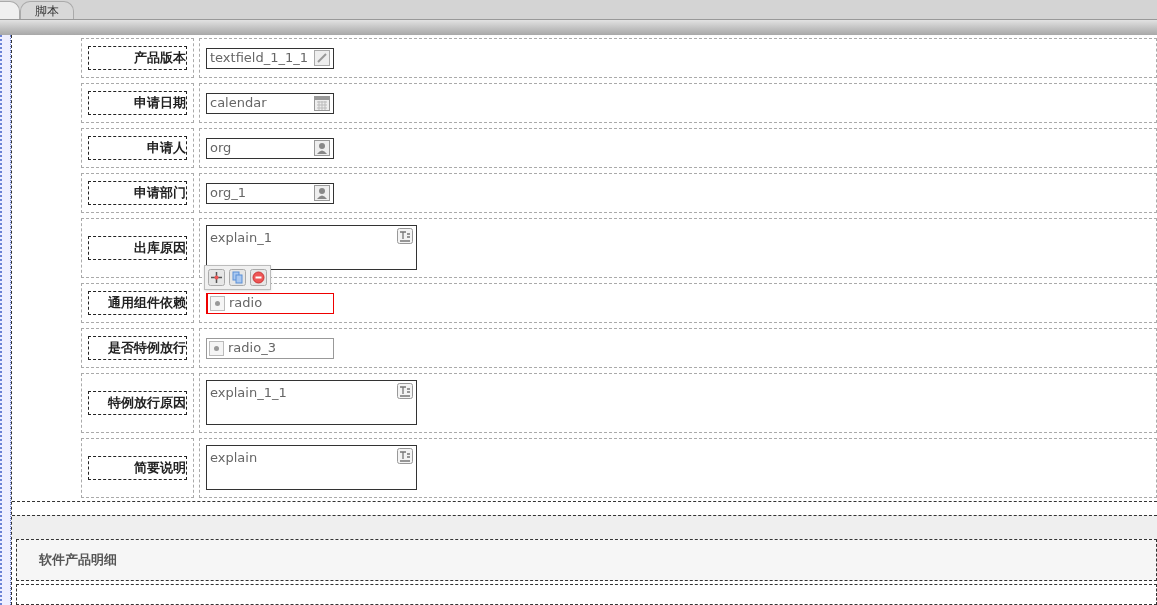 The width and height of the screenshot is (1157, 605). Describe the element at coordinates (137, 403) in the screenshot. I see `field-label: 特例放行原因` at that location.